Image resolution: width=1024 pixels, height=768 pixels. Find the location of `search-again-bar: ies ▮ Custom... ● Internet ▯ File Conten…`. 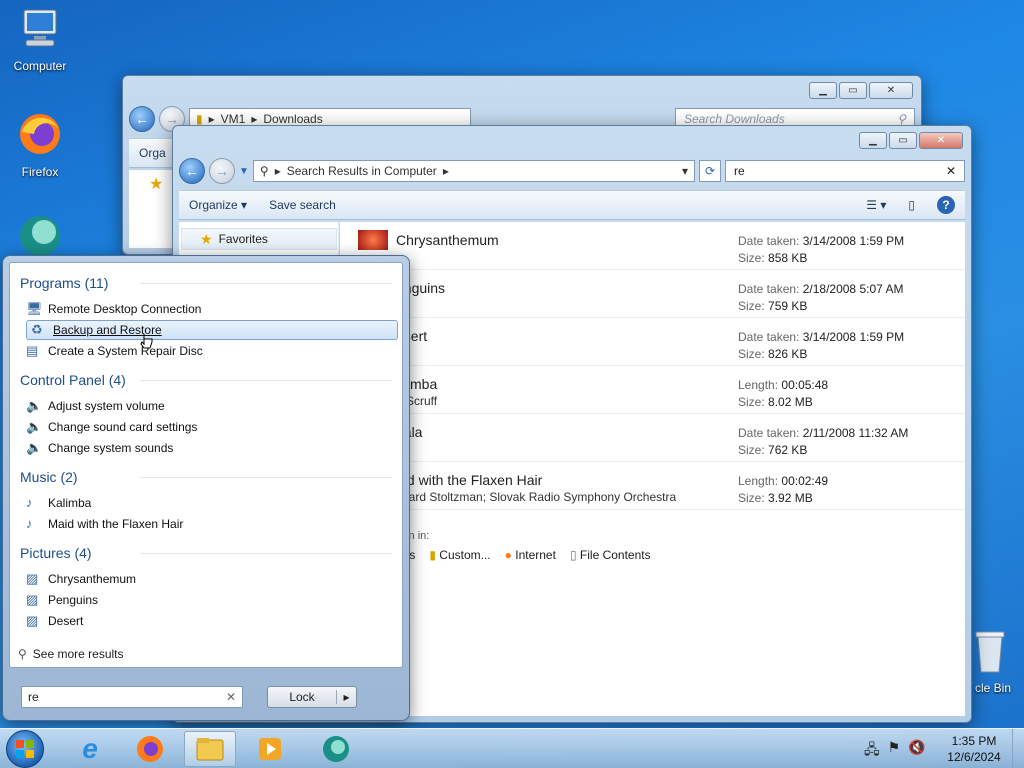

search-again-bar: ies ▮ Custom... ● Internet ▯ File Conten… is located at coordinates (525, 555).